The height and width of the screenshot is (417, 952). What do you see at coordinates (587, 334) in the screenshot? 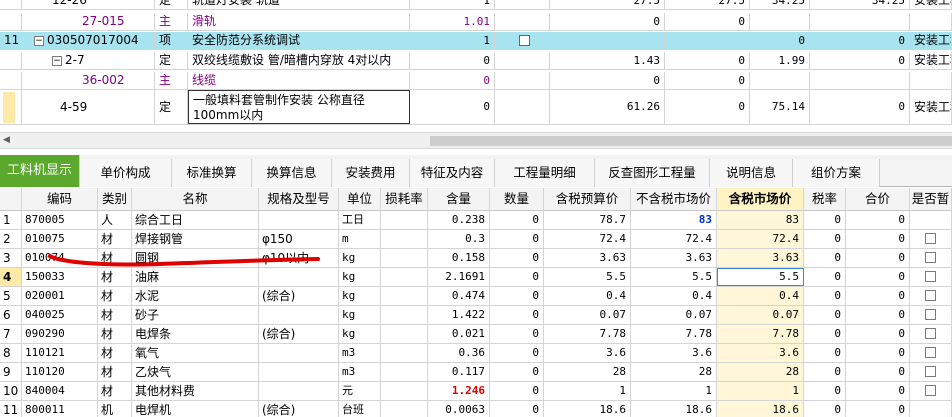
I see `resource-budget-price: 7.78` at bounding box center [587, 334].